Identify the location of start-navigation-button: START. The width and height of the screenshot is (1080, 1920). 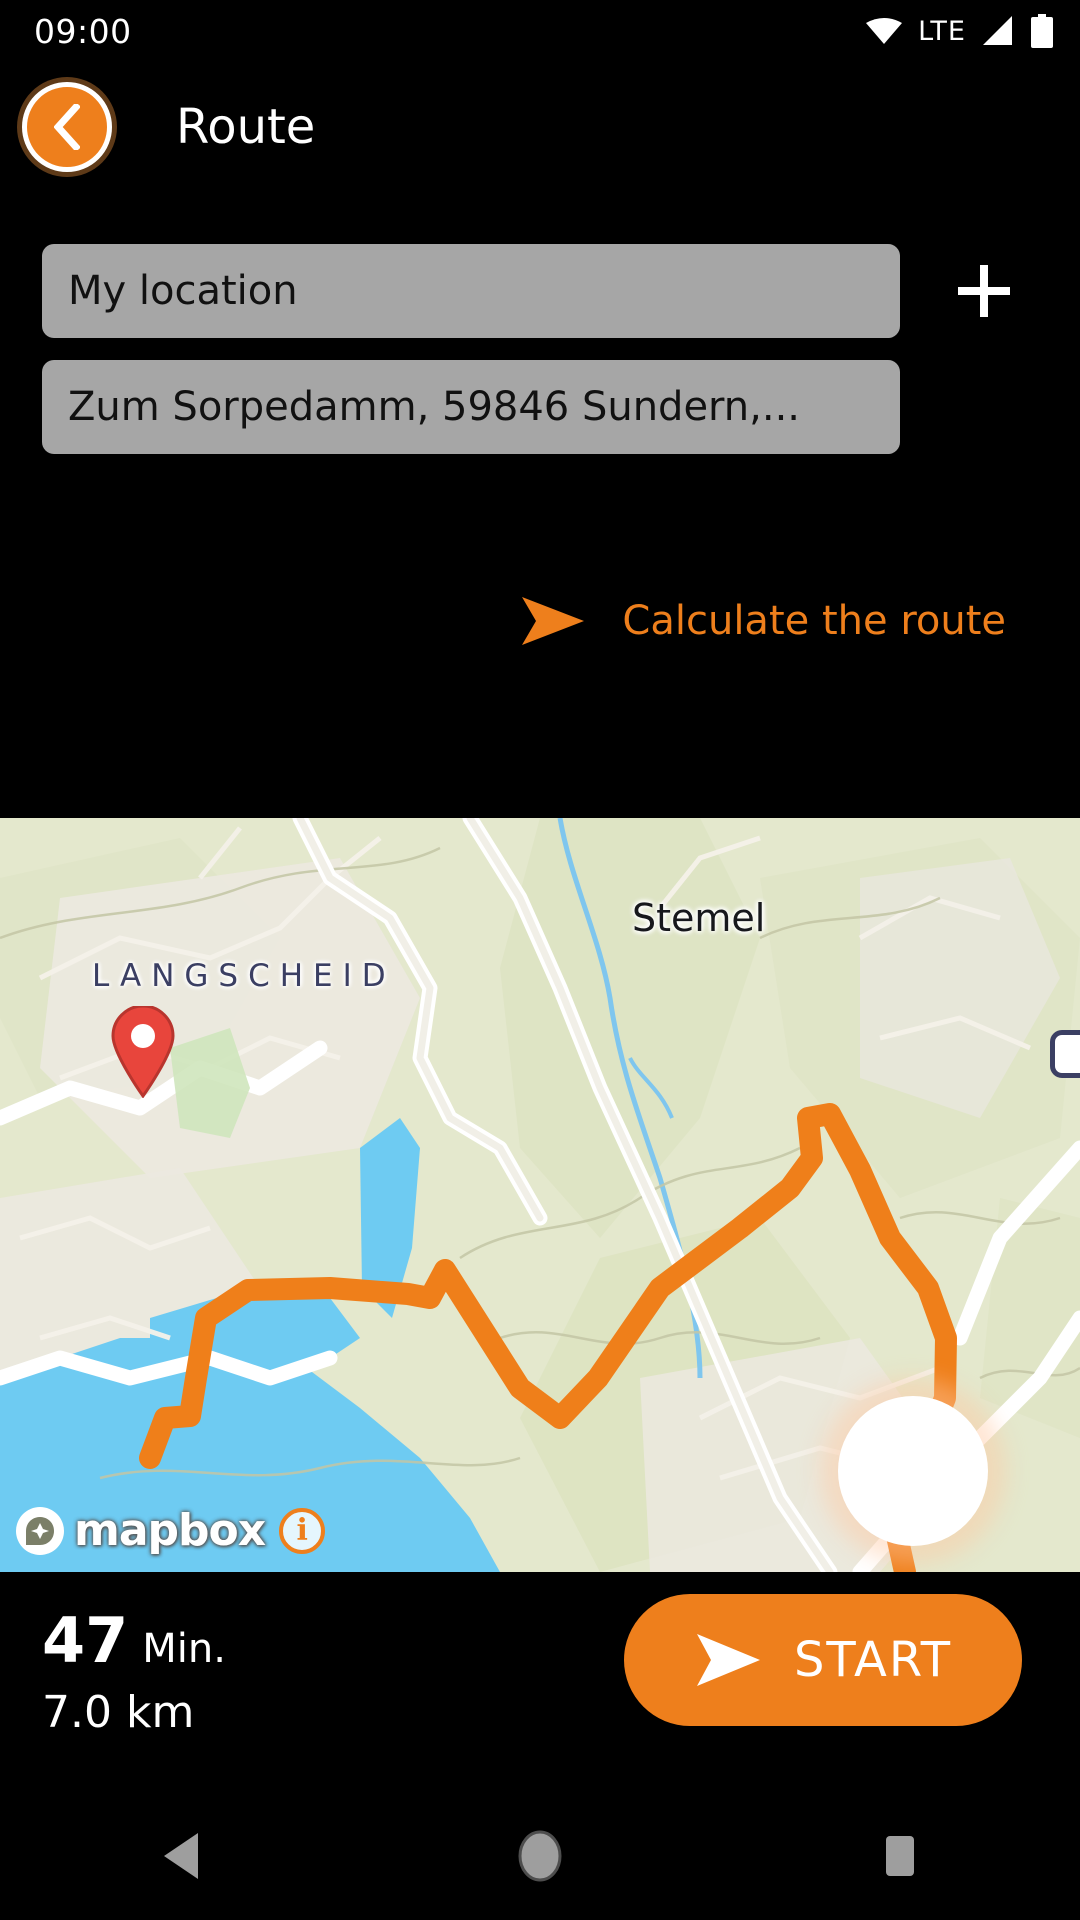
(823, 1660).